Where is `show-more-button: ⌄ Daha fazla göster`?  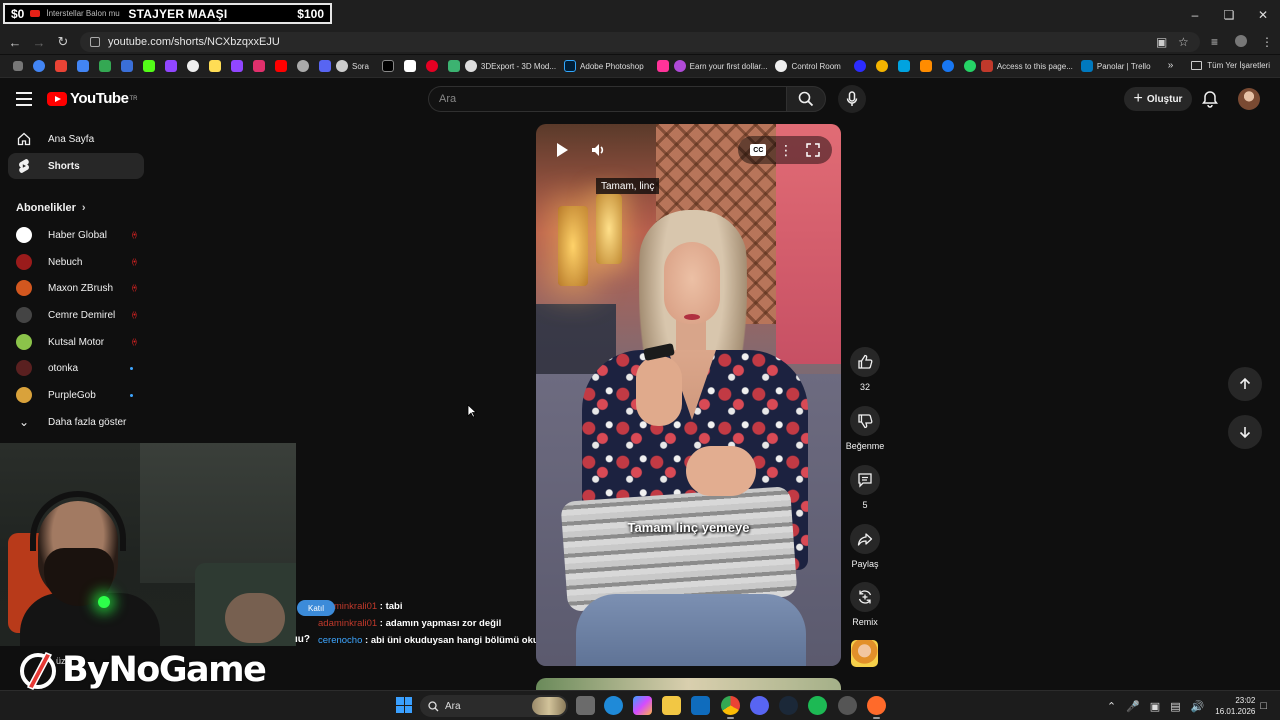
show-more-button: ⌄ Daha fazla göster is located at coordinates (76, 422).